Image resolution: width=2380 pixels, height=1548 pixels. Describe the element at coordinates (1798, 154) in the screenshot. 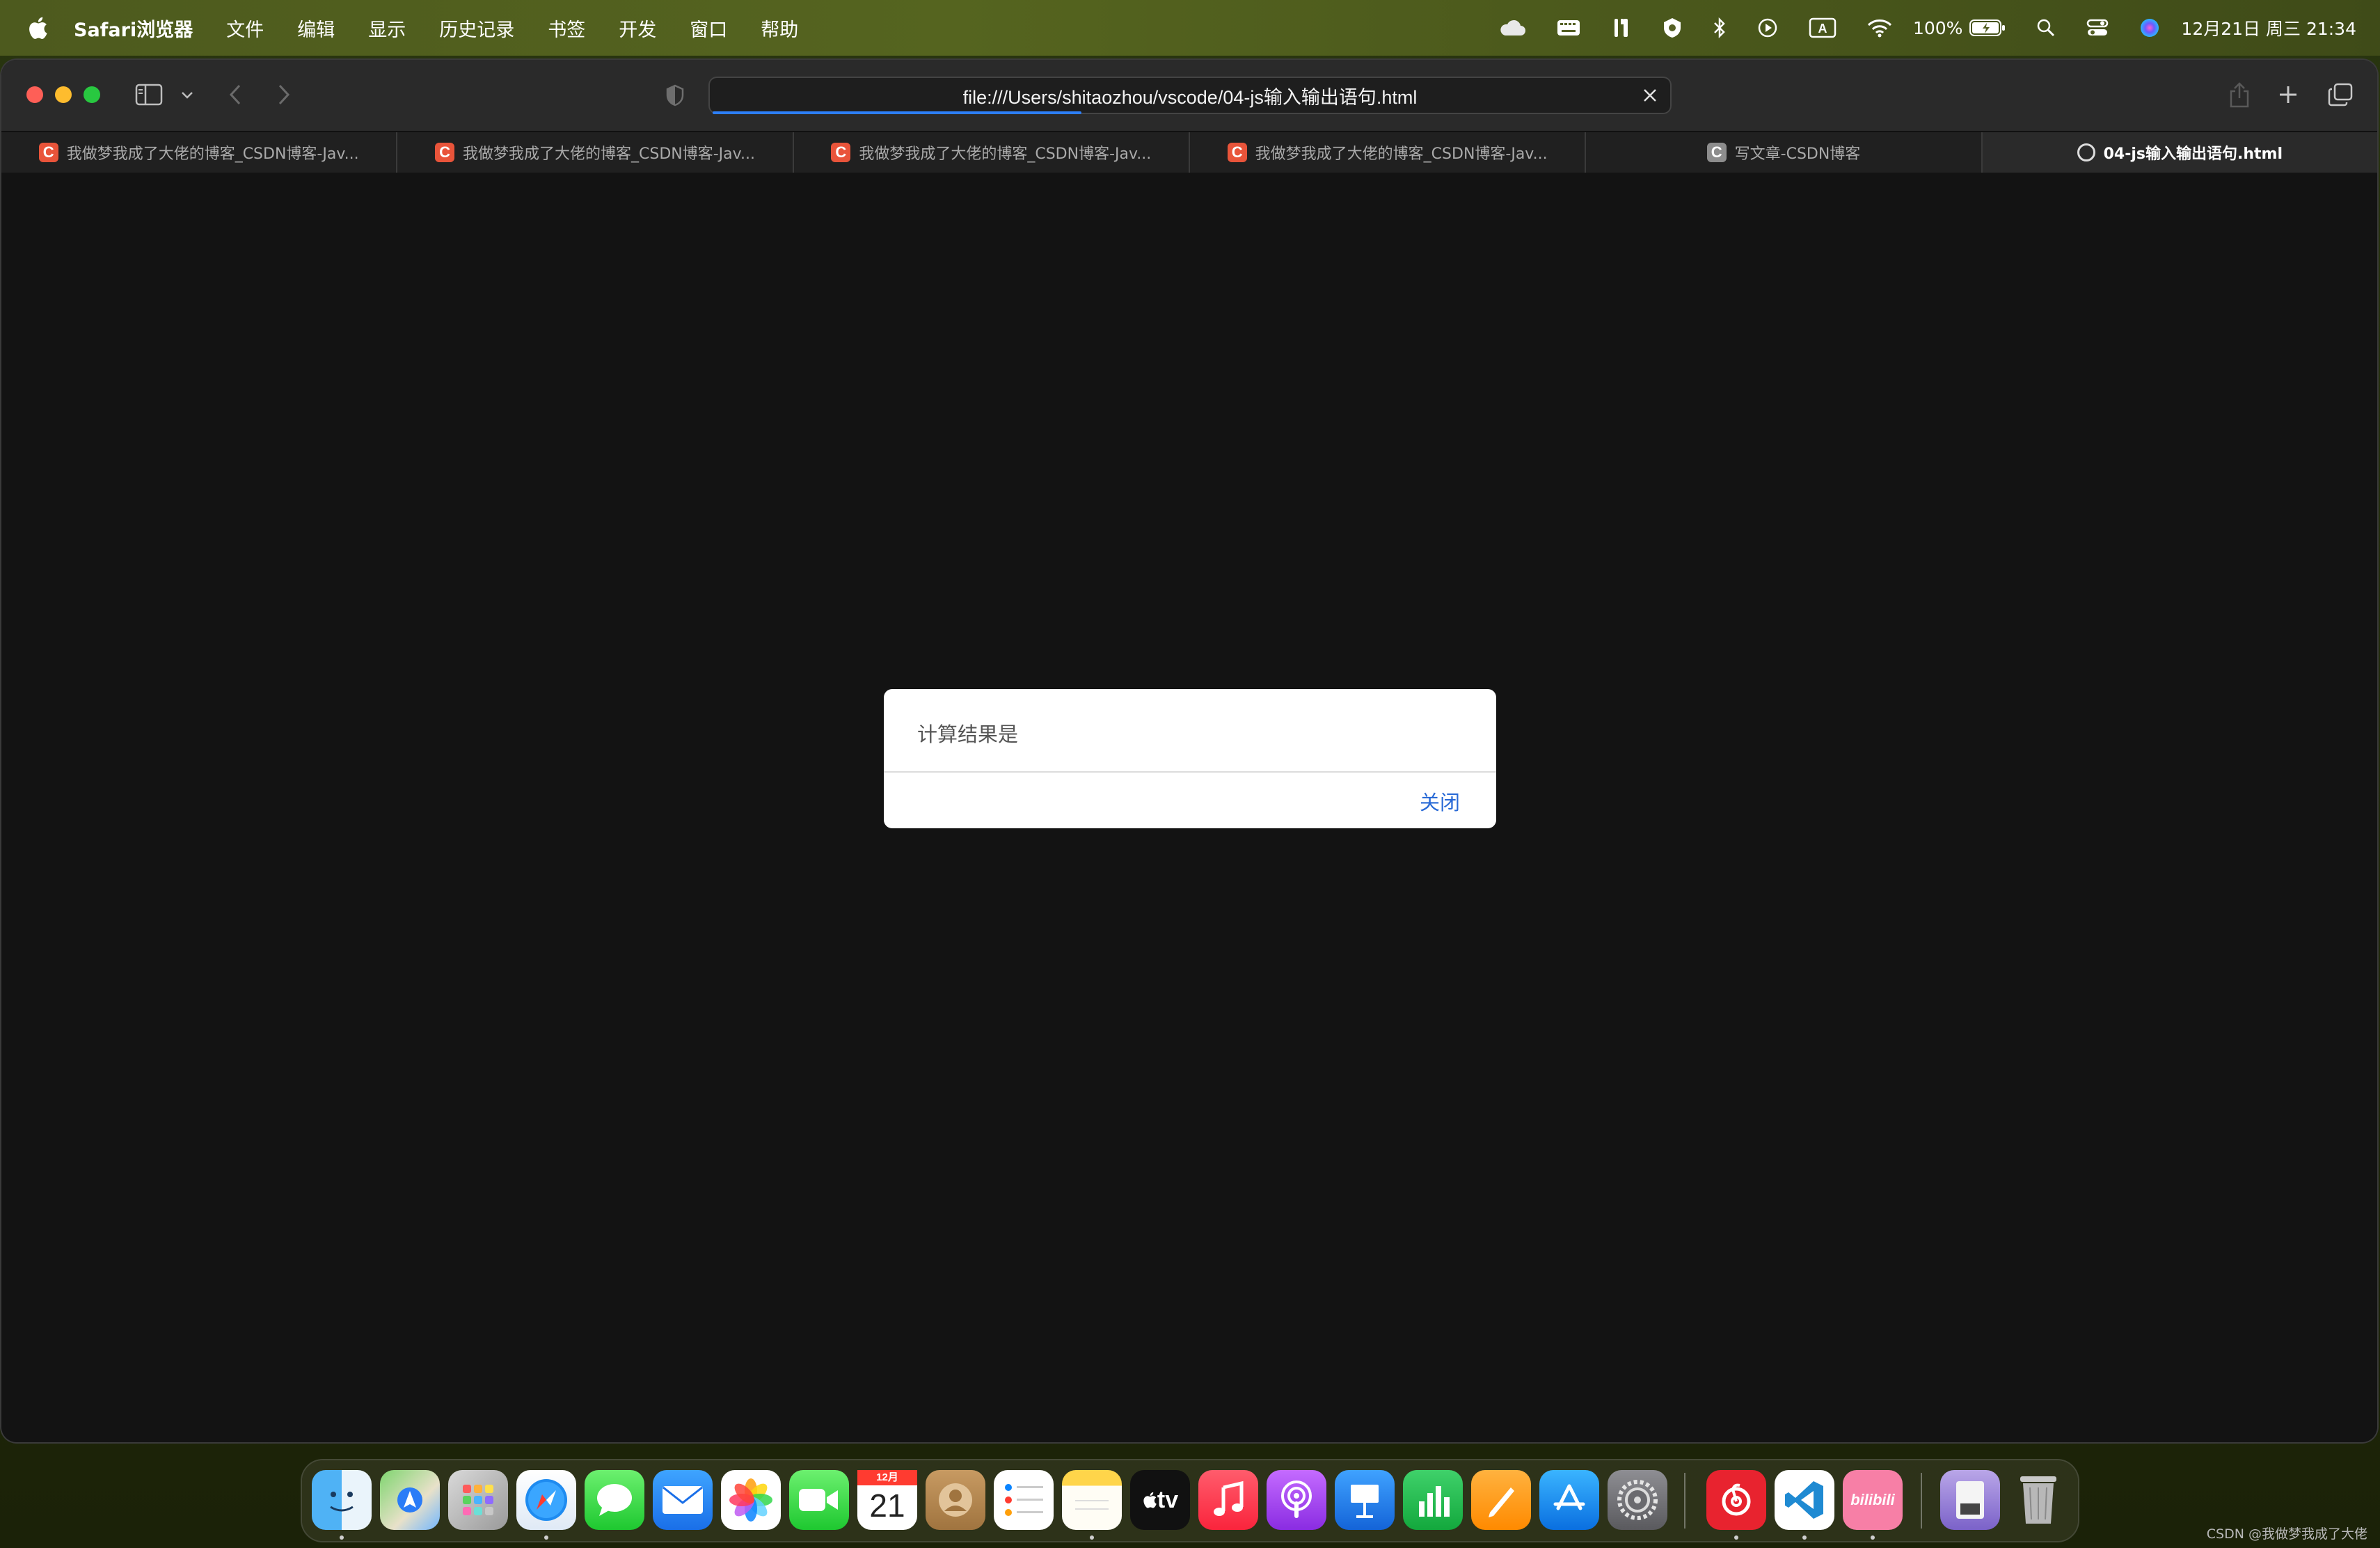

I see `tab-title: 写文章-CSDN博客` at that location.